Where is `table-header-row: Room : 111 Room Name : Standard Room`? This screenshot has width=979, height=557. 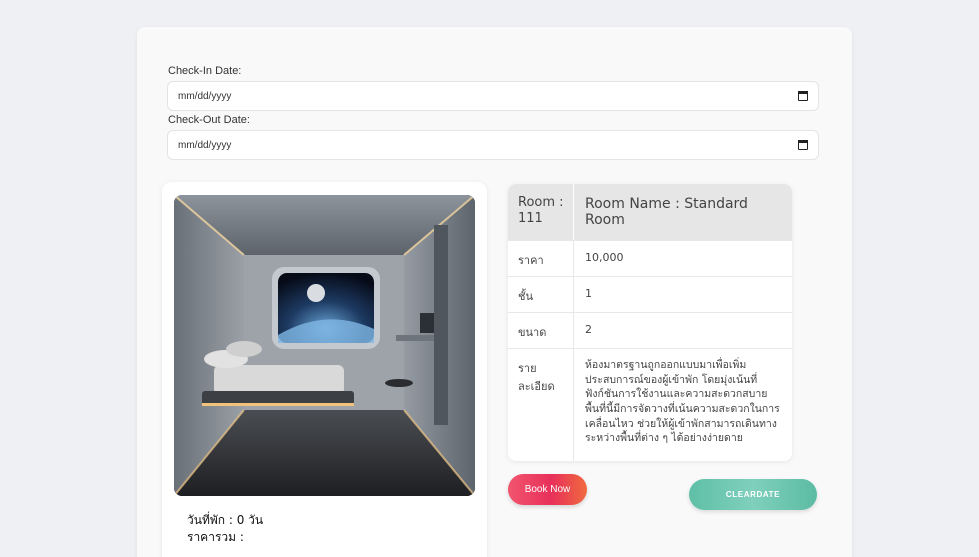 table-header-row: Room : 111 Room Name : Standard Room is located at coordinates (650, 212).